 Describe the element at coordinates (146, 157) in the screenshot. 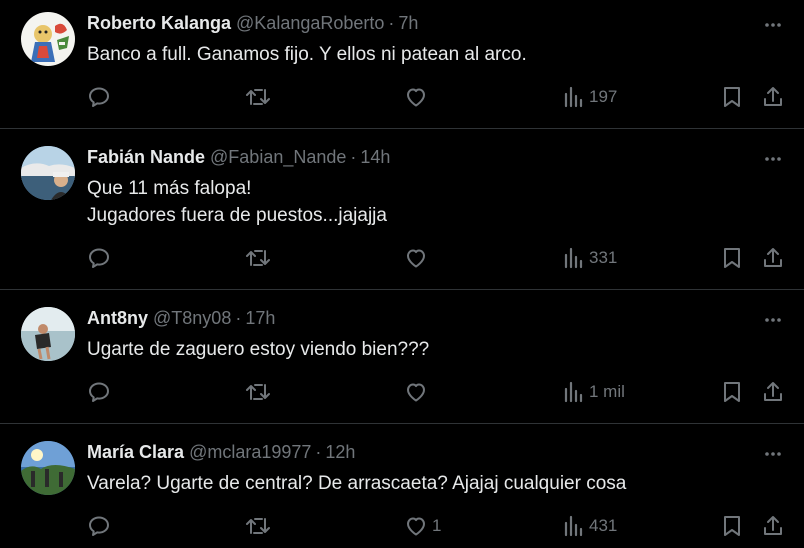

I see `author-name: Fabián Nande` at that location.